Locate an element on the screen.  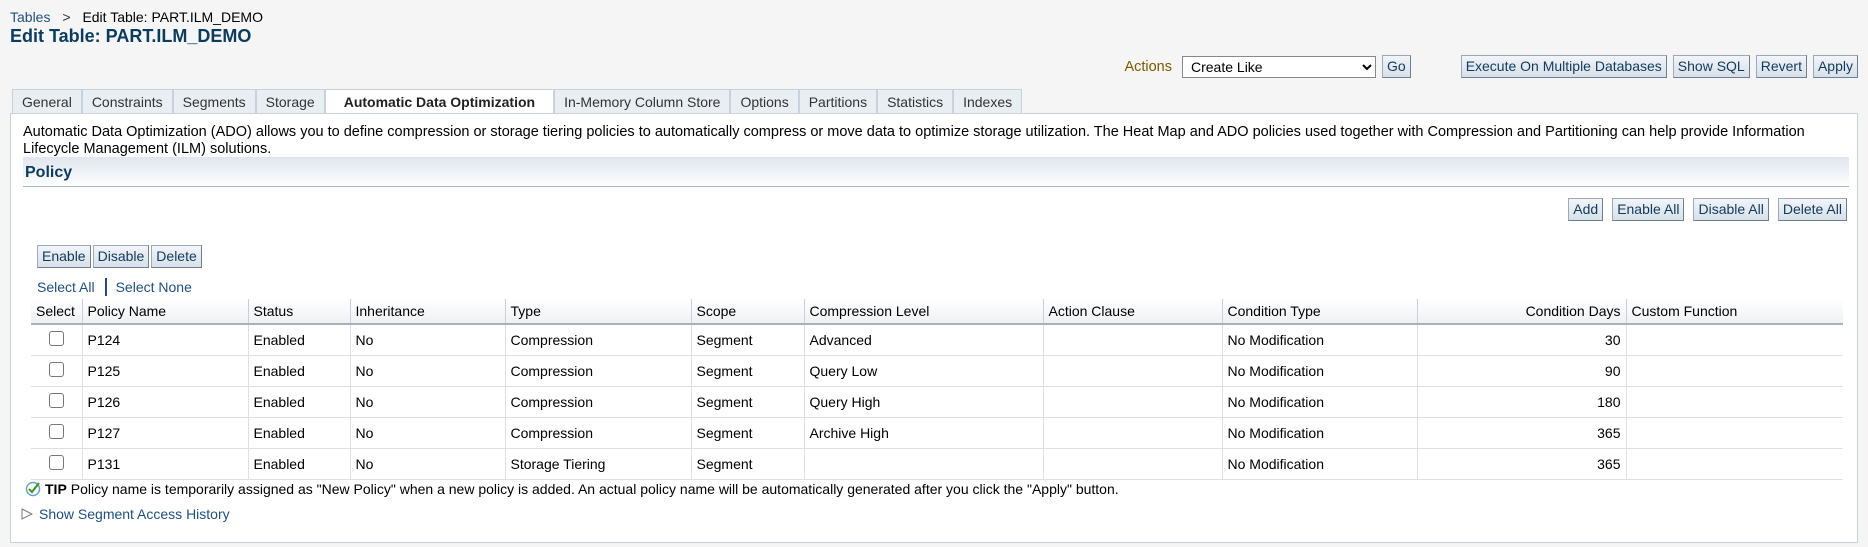
tab-indexes: Indexes is located at coordinates (988, 101).